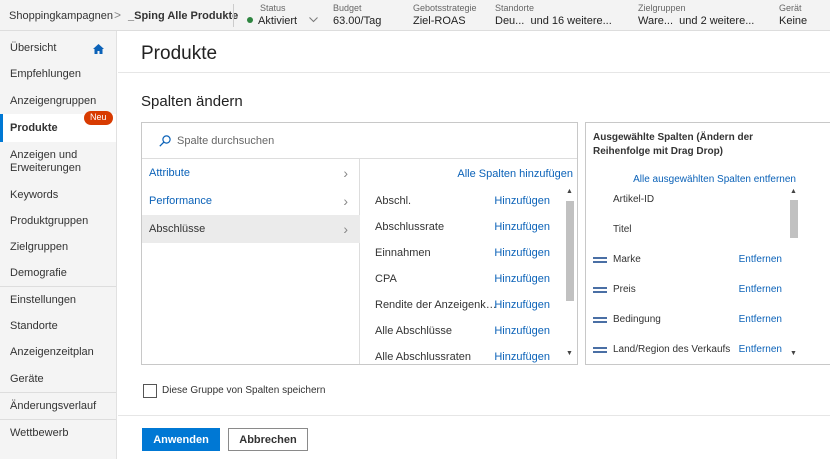  Describe the element at coordinates (687, 320) in the screenshot. I see `selected-column-row: Bedingung Entfernen` at that location.